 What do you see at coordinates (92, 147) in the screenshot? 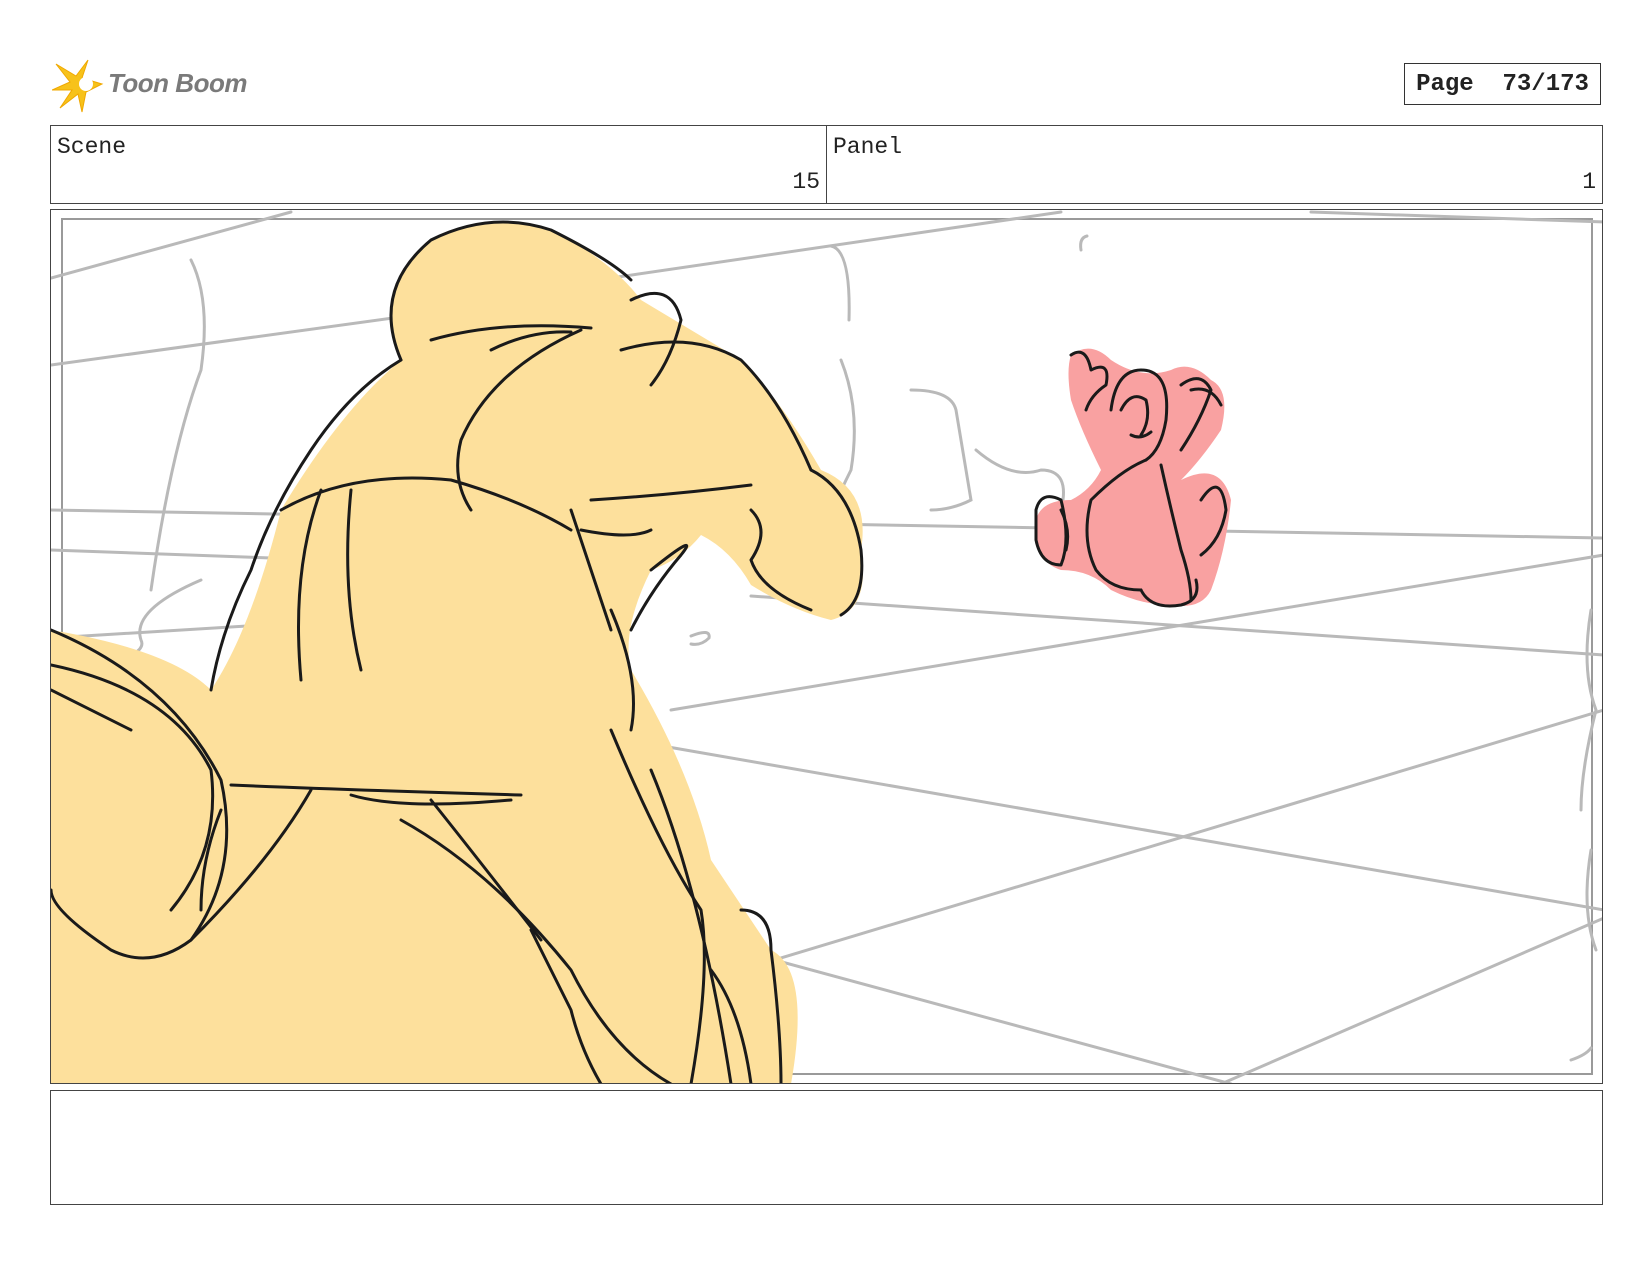
I see `scene-label: Scene` at bounding box center [92, 147].